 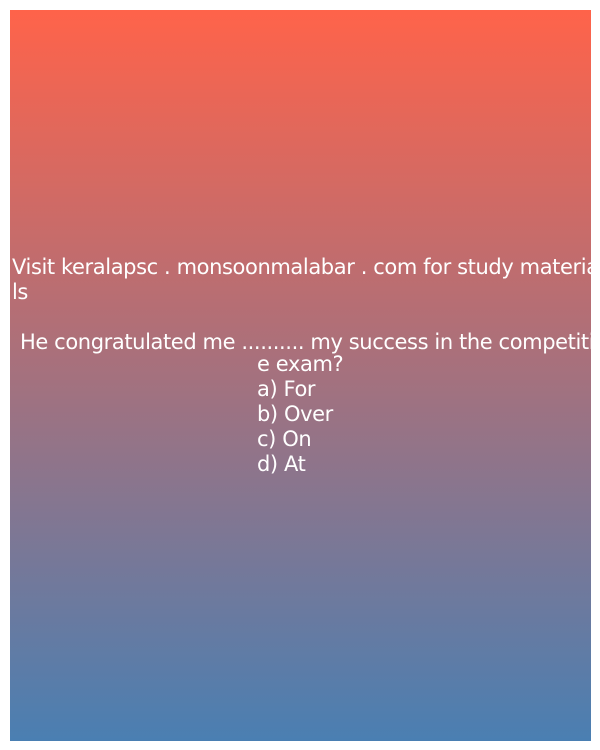 I want to click on option-c: c) On, so click(x=284, y=439).